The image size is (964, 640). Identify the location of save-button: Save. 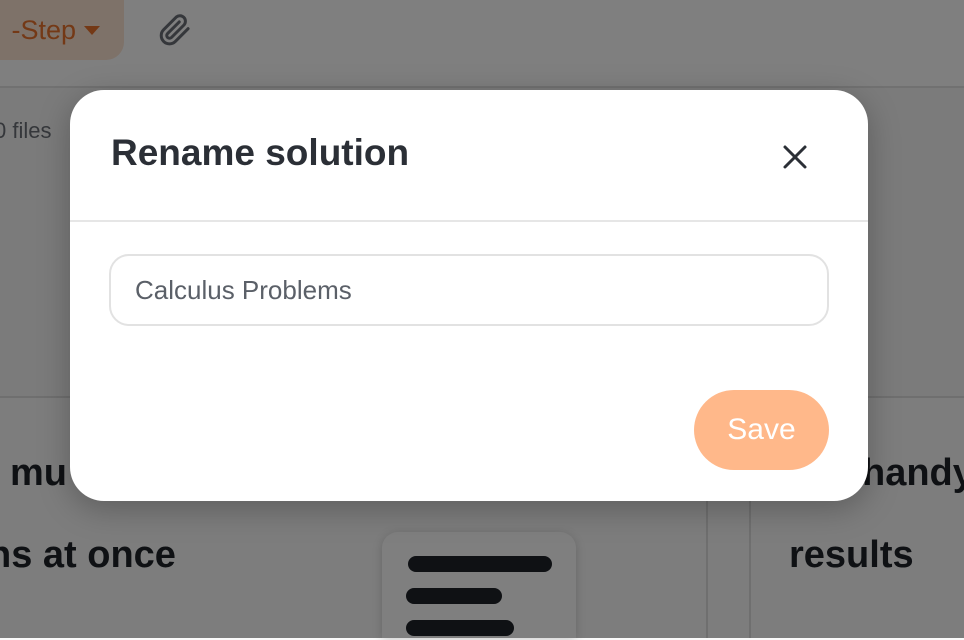
(761, 430).